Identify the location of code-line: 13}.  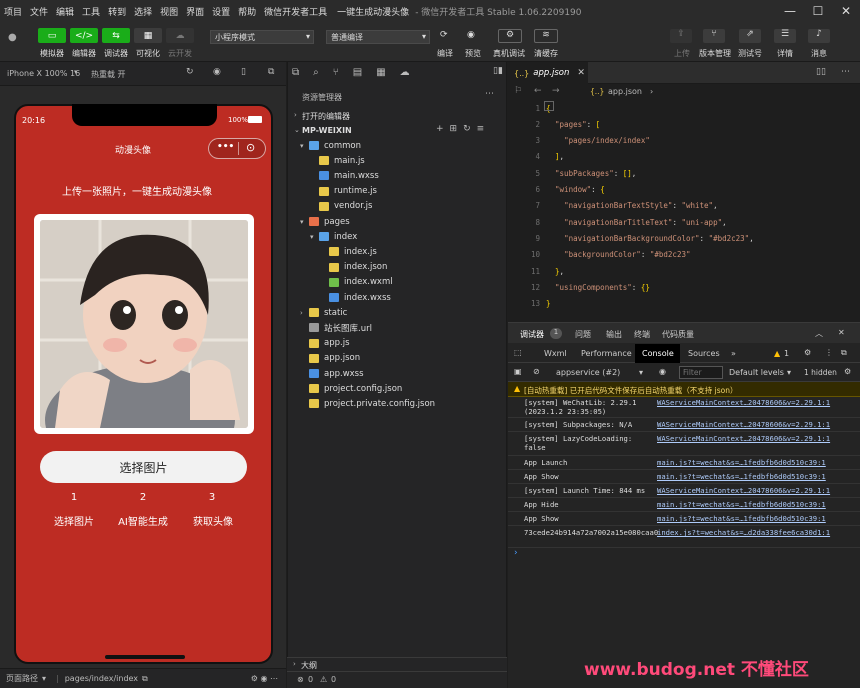
(529, 304).